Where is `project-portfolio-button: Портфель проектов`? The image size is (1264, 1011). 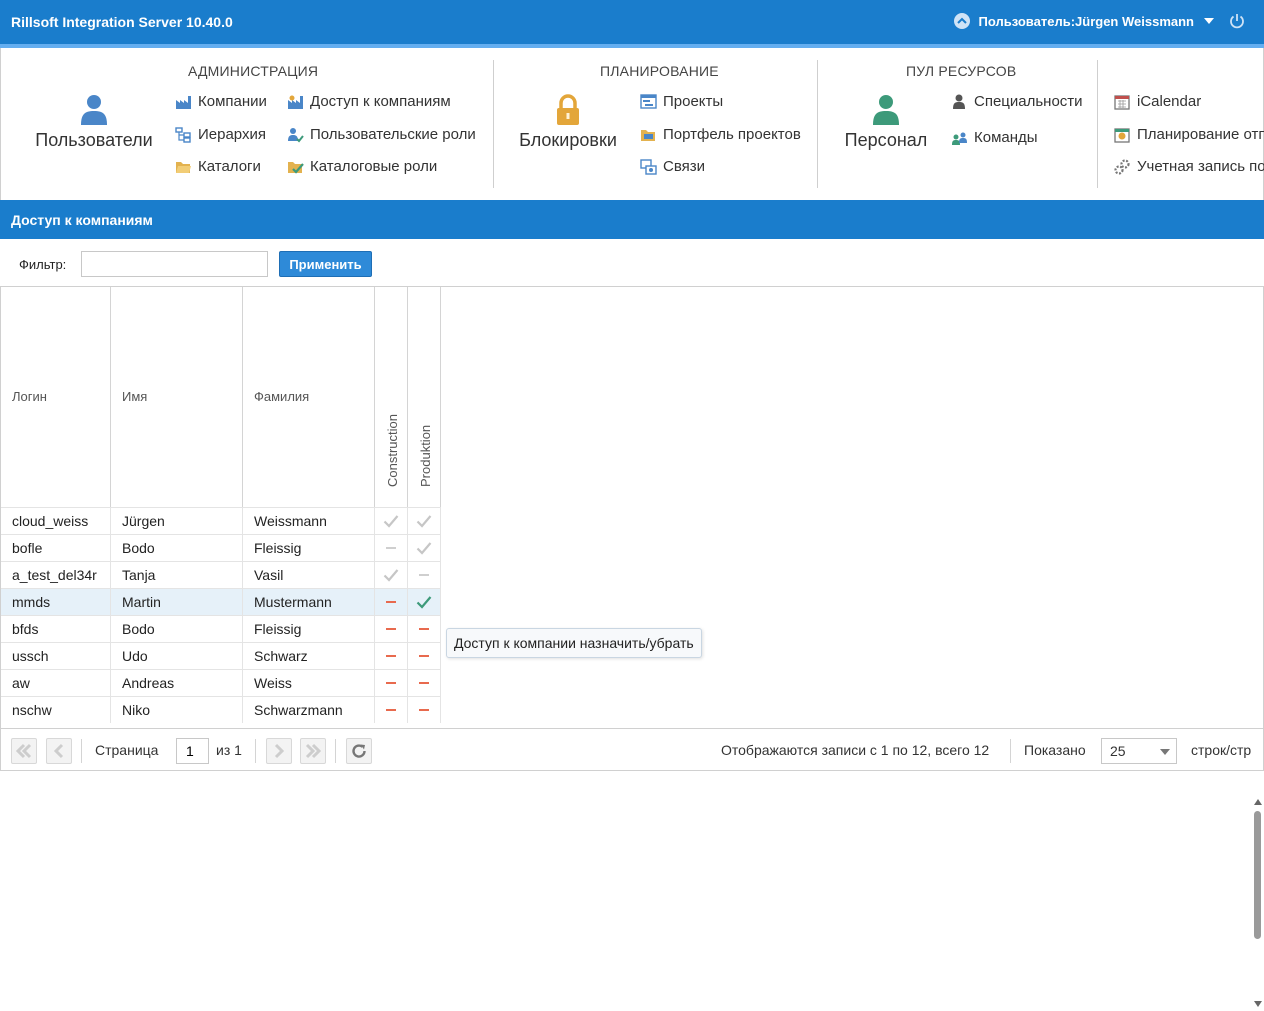 project-portfolio-button: Портфель проектов is located at coordinates (720, 134).